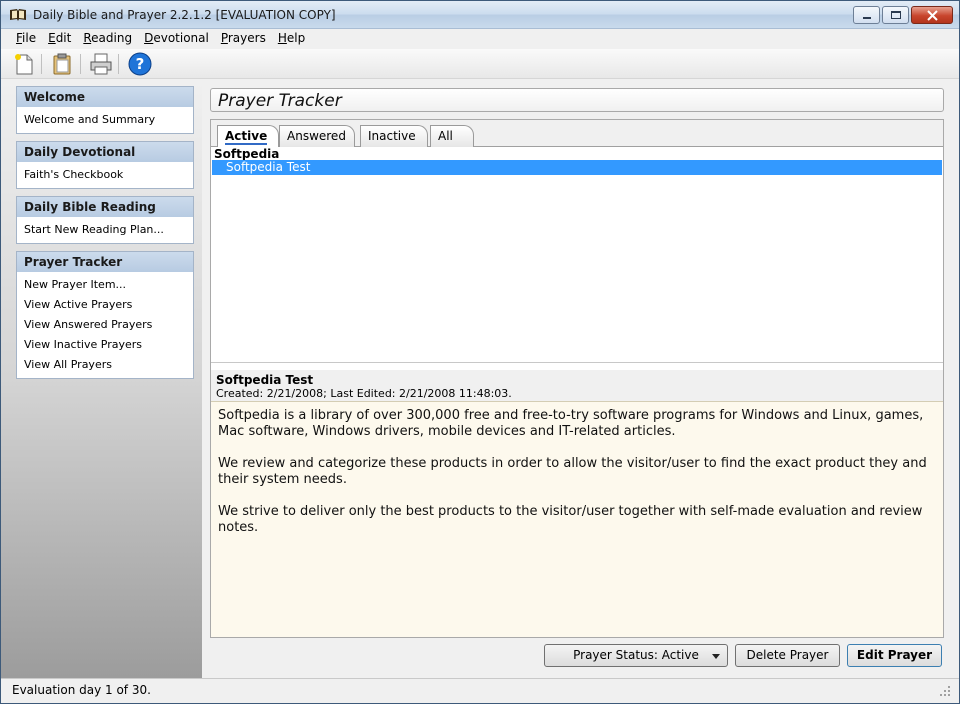 Image resolution: width=960 pixels, height=704 pixels. What do you see at coordinates (105, 120) in the screenshot?
I see `sidebar-item-welcome-summary: Welcome and Summary` at bounding box center [105, 120].